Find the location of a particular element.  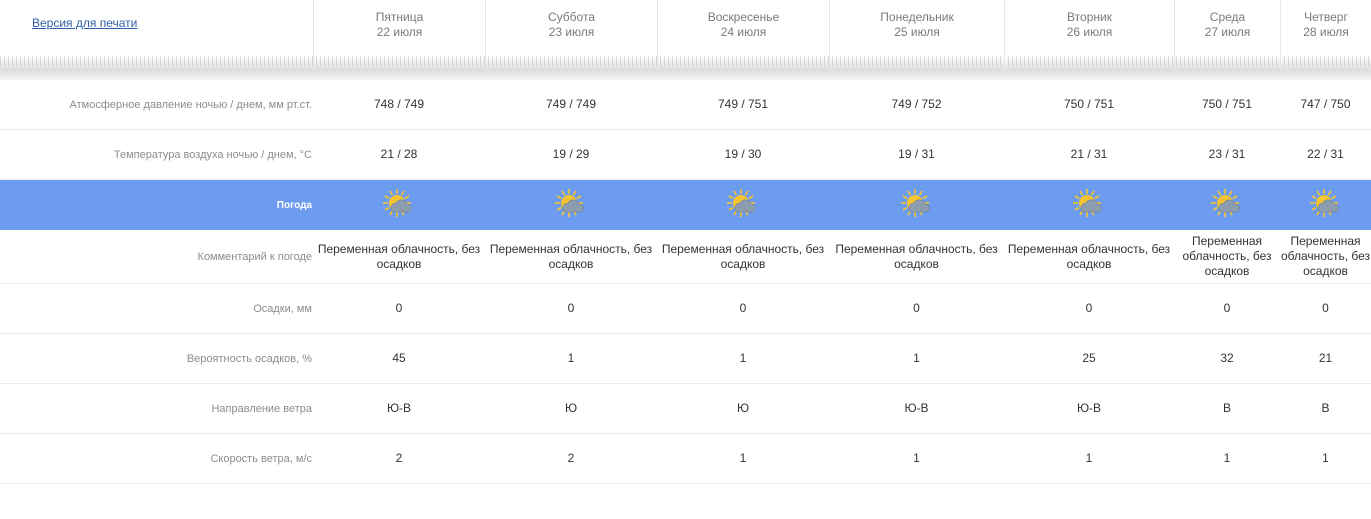

day-date: 27 июля is located at coordinates (1227, 32).